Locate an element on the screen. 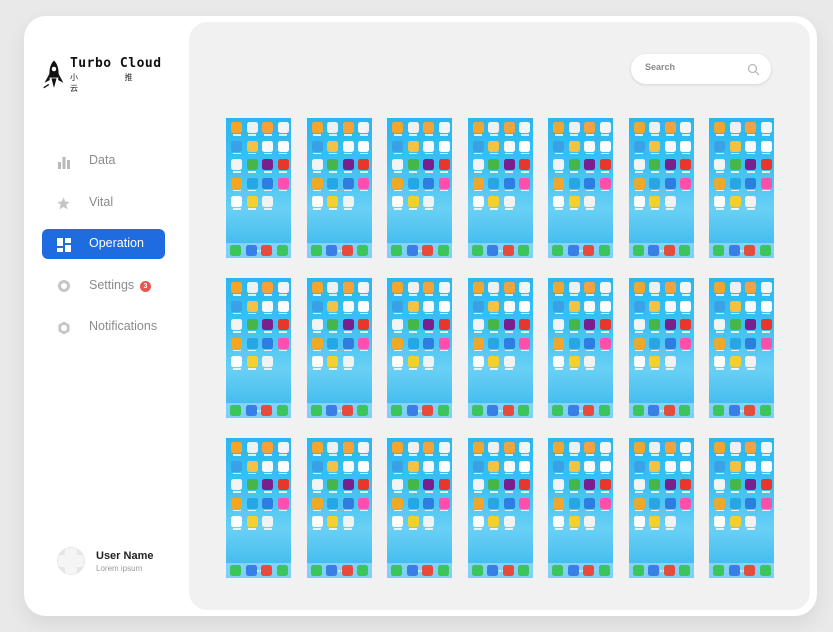 The height and width of the screenshot is (632, 833). sidebar-item-operation: Operation is located at coordinates (103, 244).